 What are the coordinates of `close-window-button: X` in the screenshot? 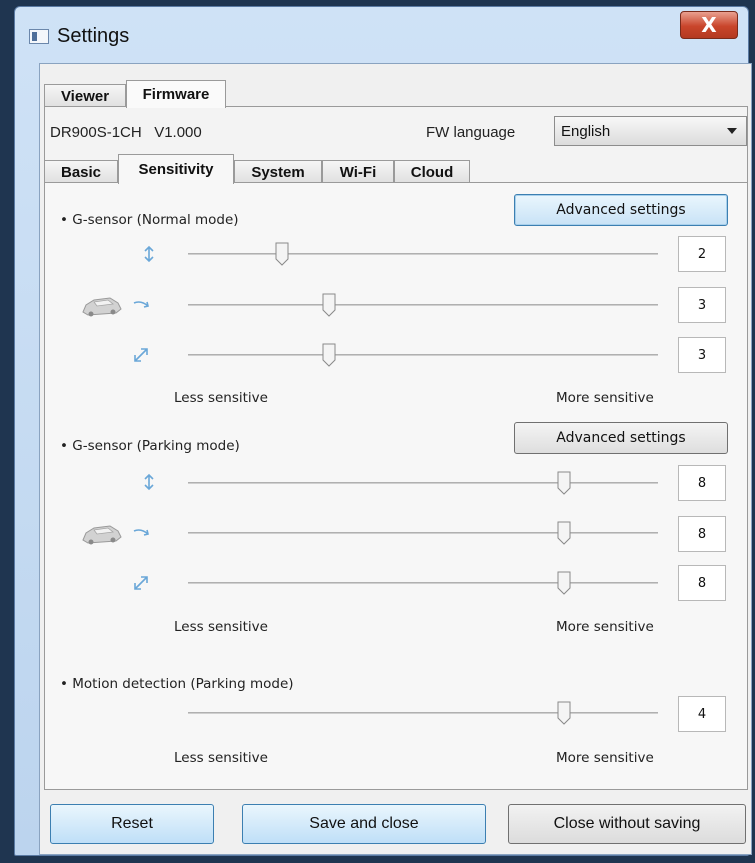 It's located at (709, 25).